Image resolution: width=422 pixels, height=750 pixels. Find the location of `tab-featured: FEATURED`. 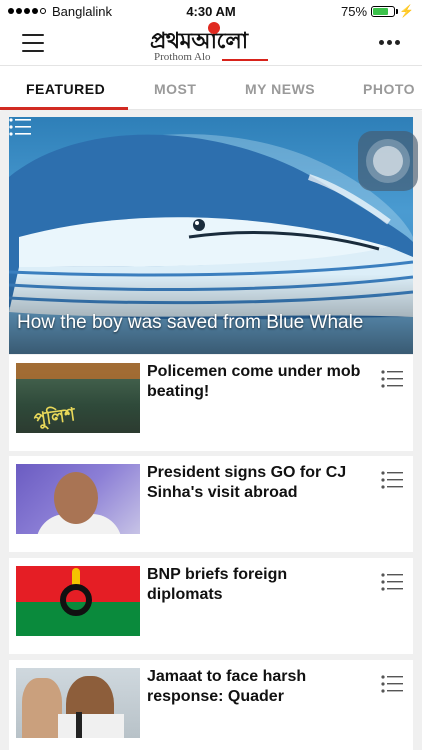

tab-featured: FEATURED is located at coordinates (65, 88).